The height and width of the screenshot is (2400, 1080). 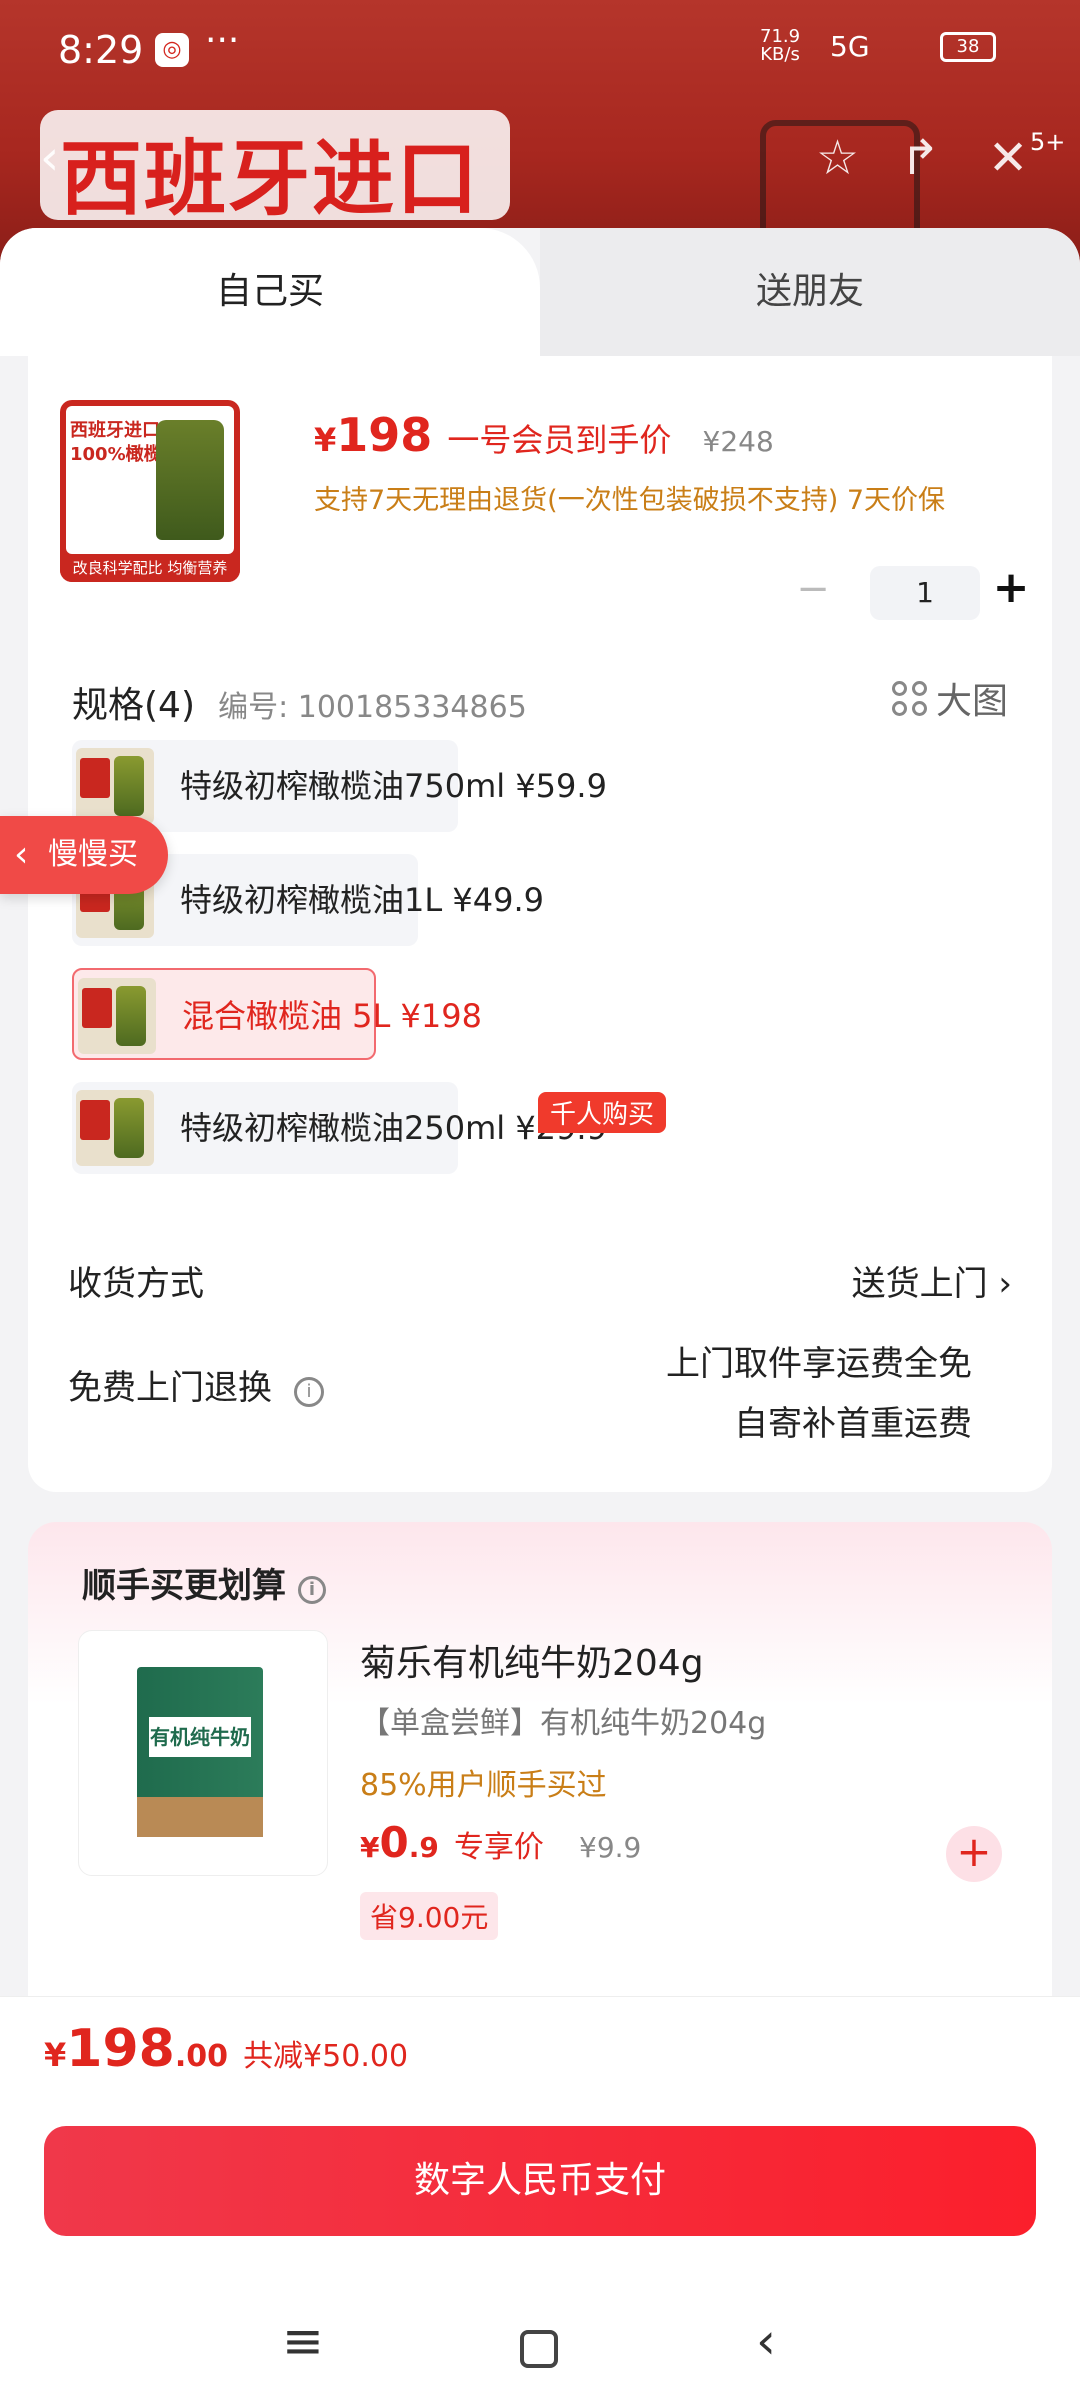 What do you see at coordinates (1005, 1284) in the screenshot?
I see `chevron-right-icon: ›` at bounding box center [1005, 1284].